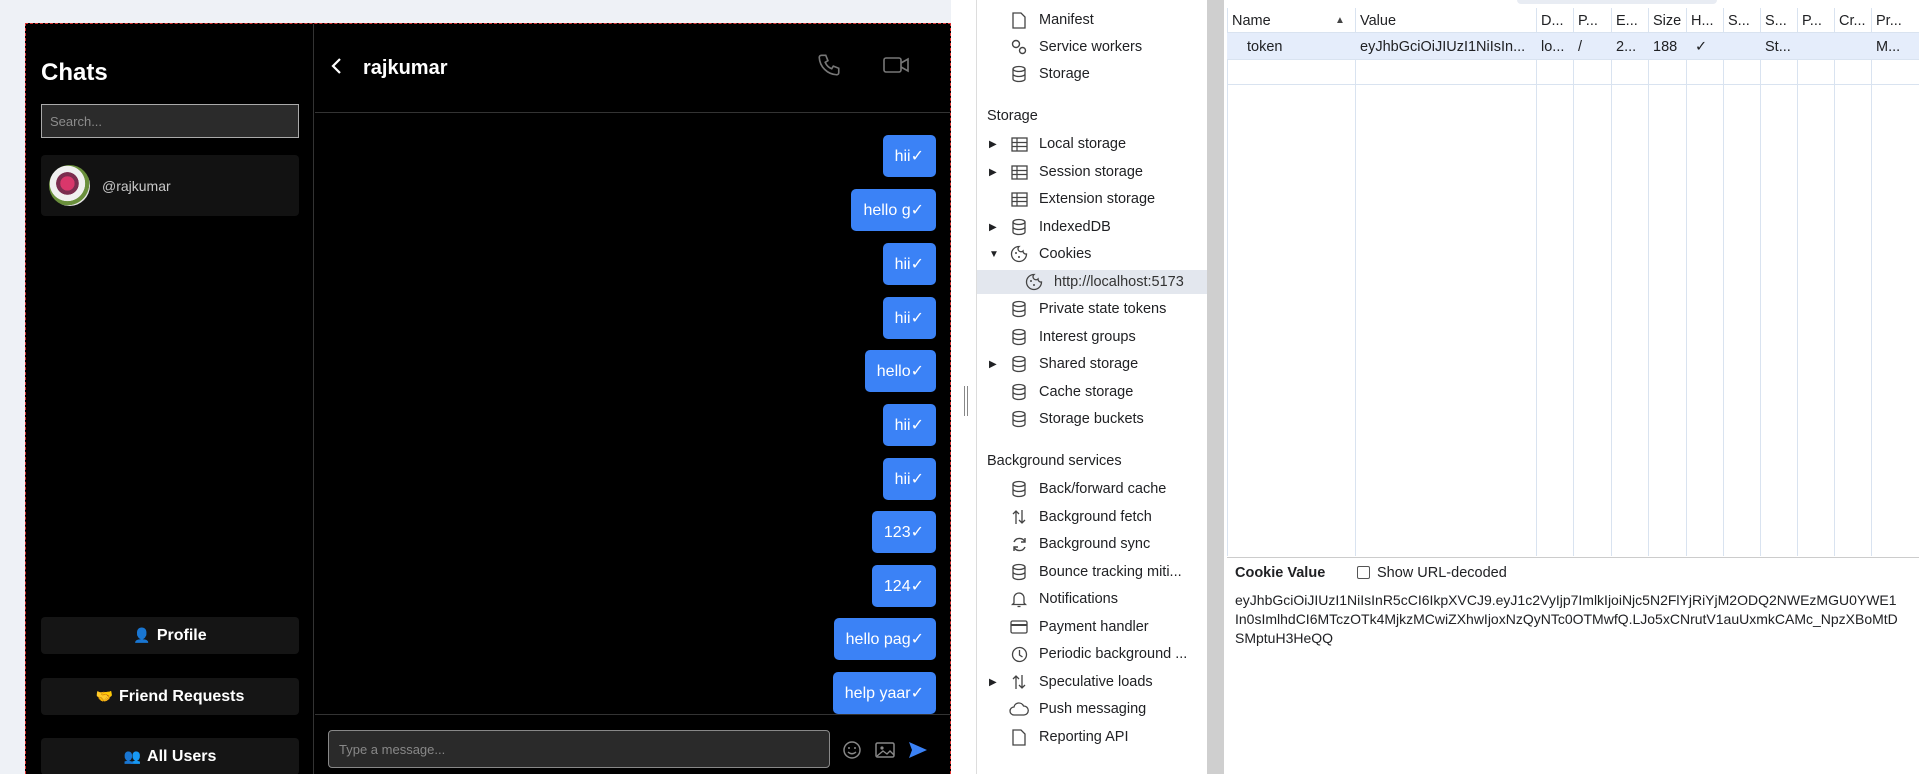  Describe the element at coordinates (1092, 172) in the screenshot. I see `tree-item-session-storage: ▶ Session storage` at that location.